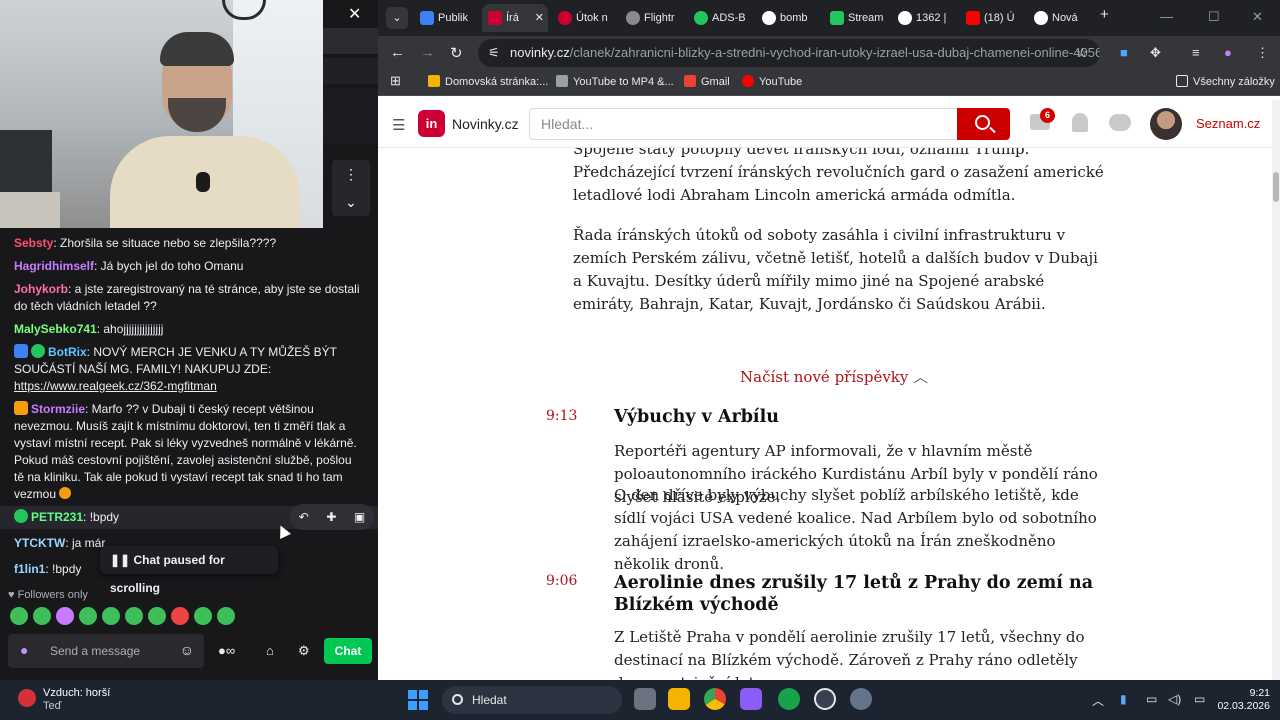  I want to click on page-scrollbar, so click(1276, 390).